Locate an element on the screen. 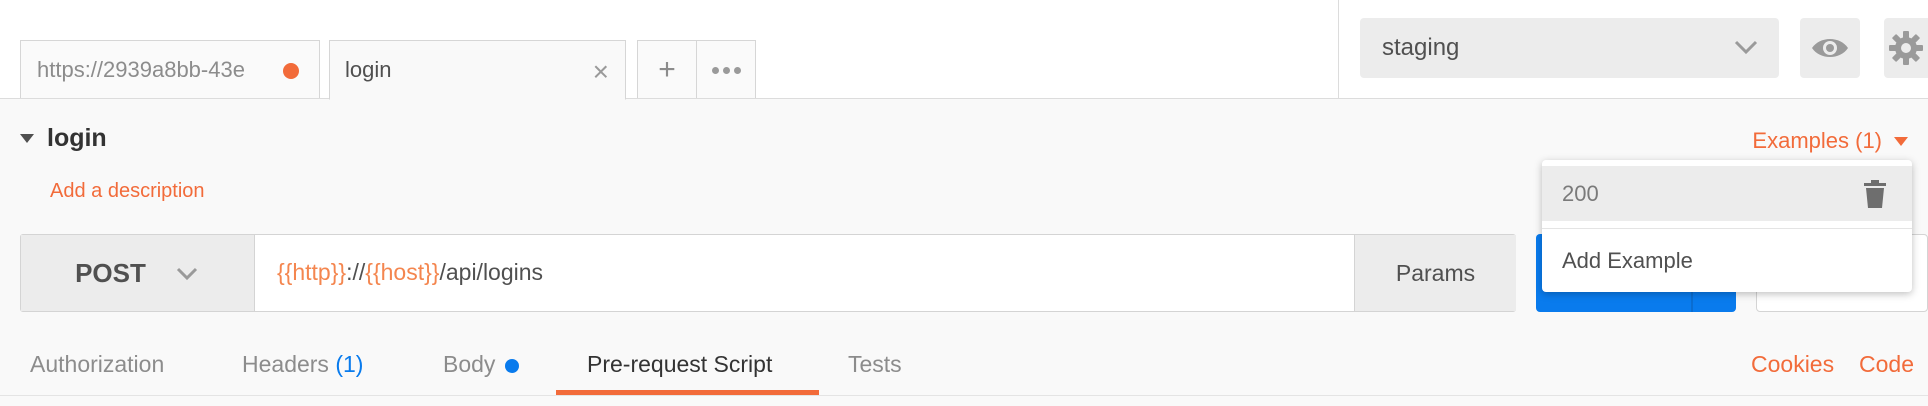 The width and height of the screenshot is (1928, 406). more-tabs-button is located at coordinates (726, 69).